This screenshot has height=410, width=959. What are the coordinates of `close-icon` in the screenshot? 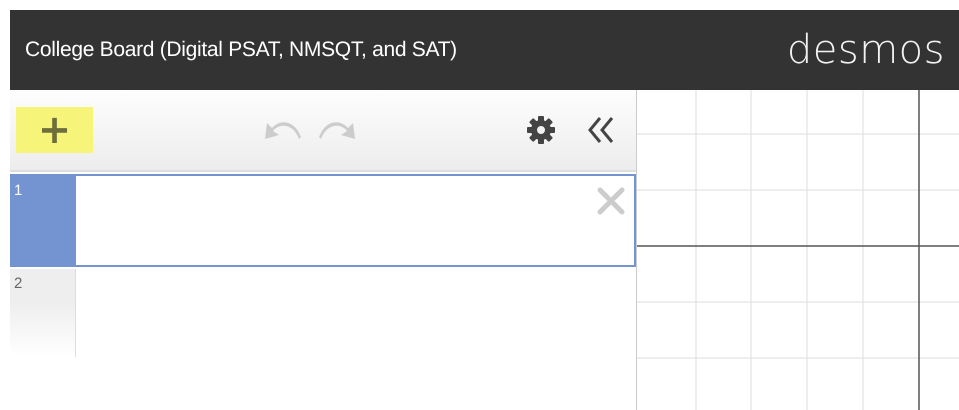 It's located at (611, 201).